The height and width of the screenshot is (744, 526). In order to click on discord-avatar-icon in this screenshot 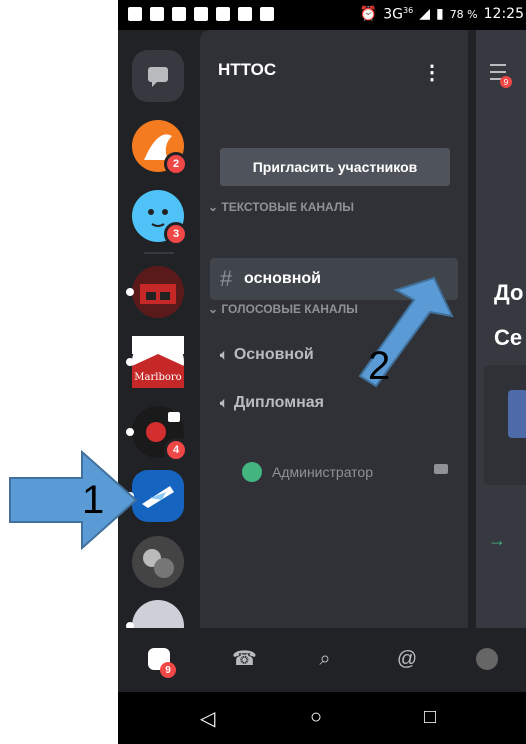, I will do `click(252, 472)`.